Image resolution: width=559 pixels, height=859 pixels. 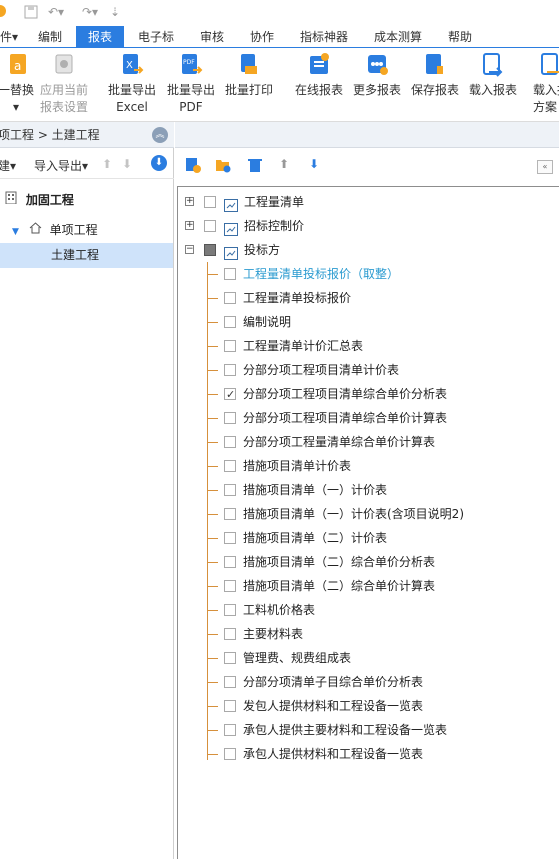 I want to click on report-row: 工程量清单投标报价, so click(x=368, y=298).